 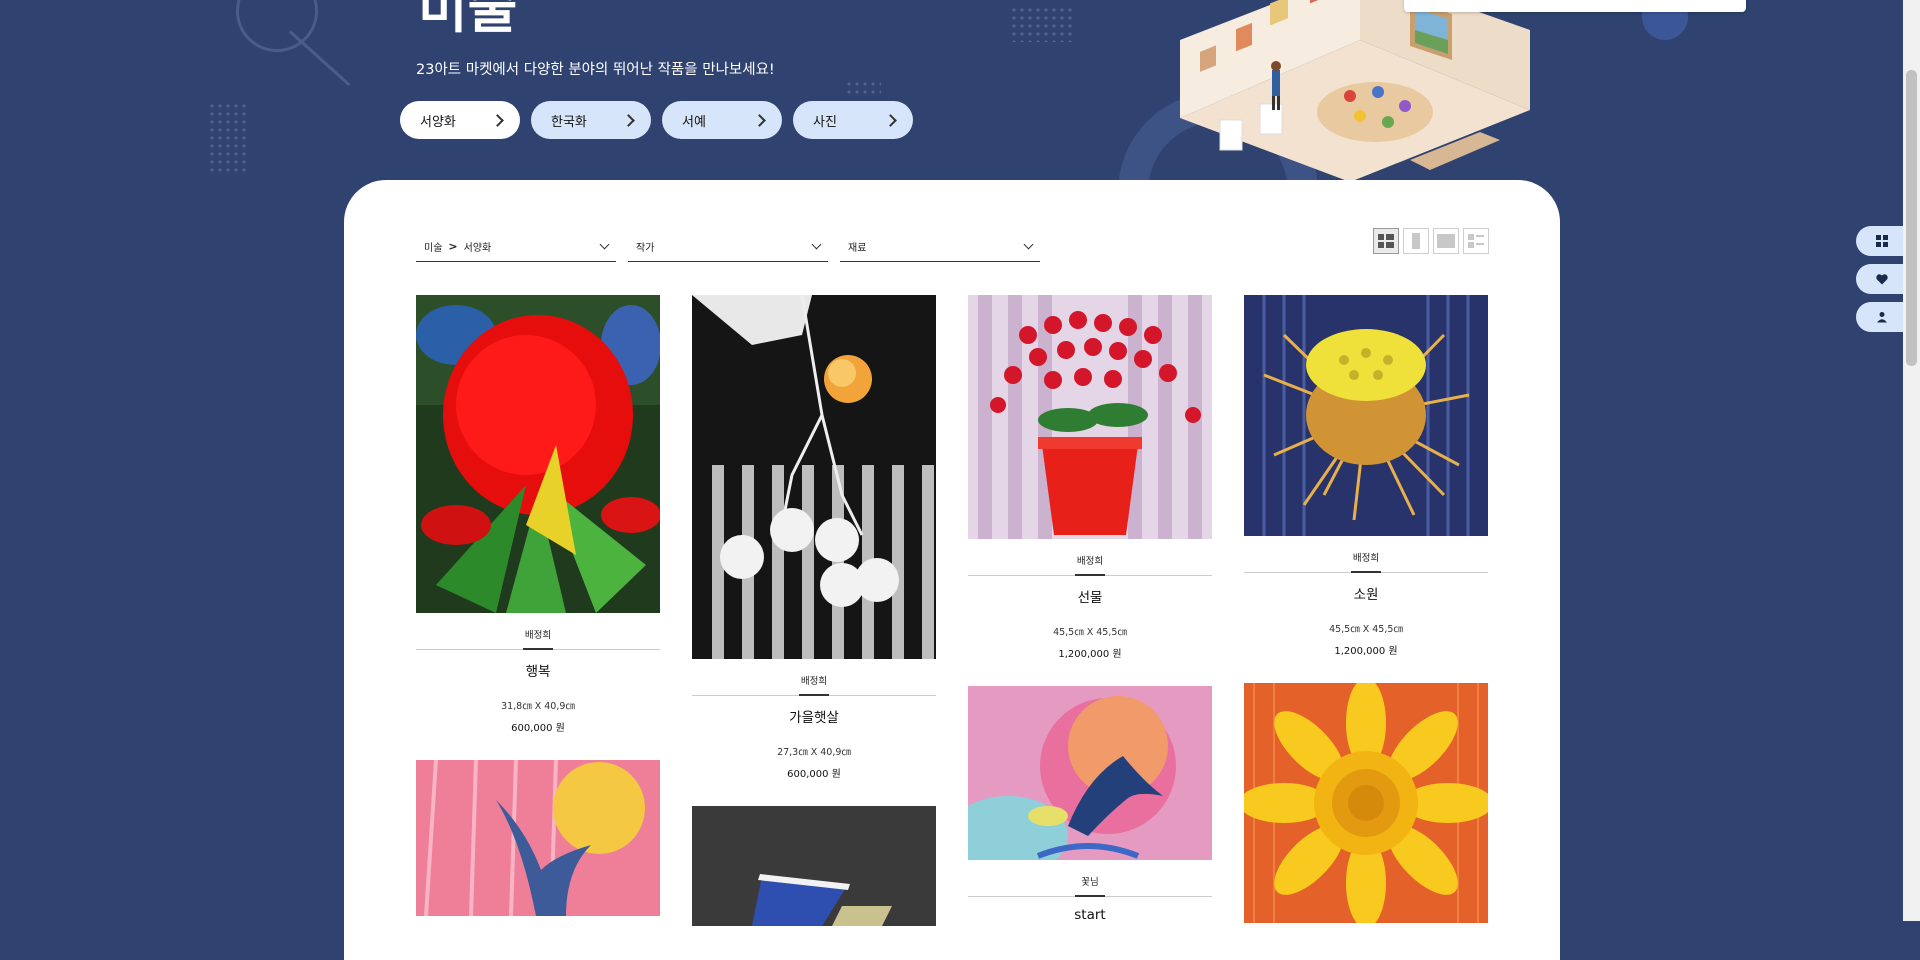 What do you see at coordinates (1911, 218) in the screenshot?
I see `scrollbar-thumb` at bounding box center [1911, 218].